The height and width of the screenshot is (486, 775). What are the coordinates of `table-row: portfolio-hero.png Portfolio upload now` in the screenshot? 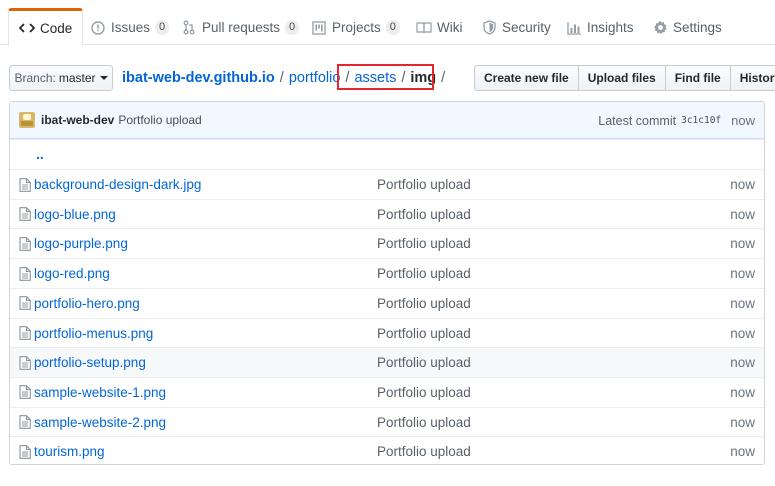 It's located at (387, 302).